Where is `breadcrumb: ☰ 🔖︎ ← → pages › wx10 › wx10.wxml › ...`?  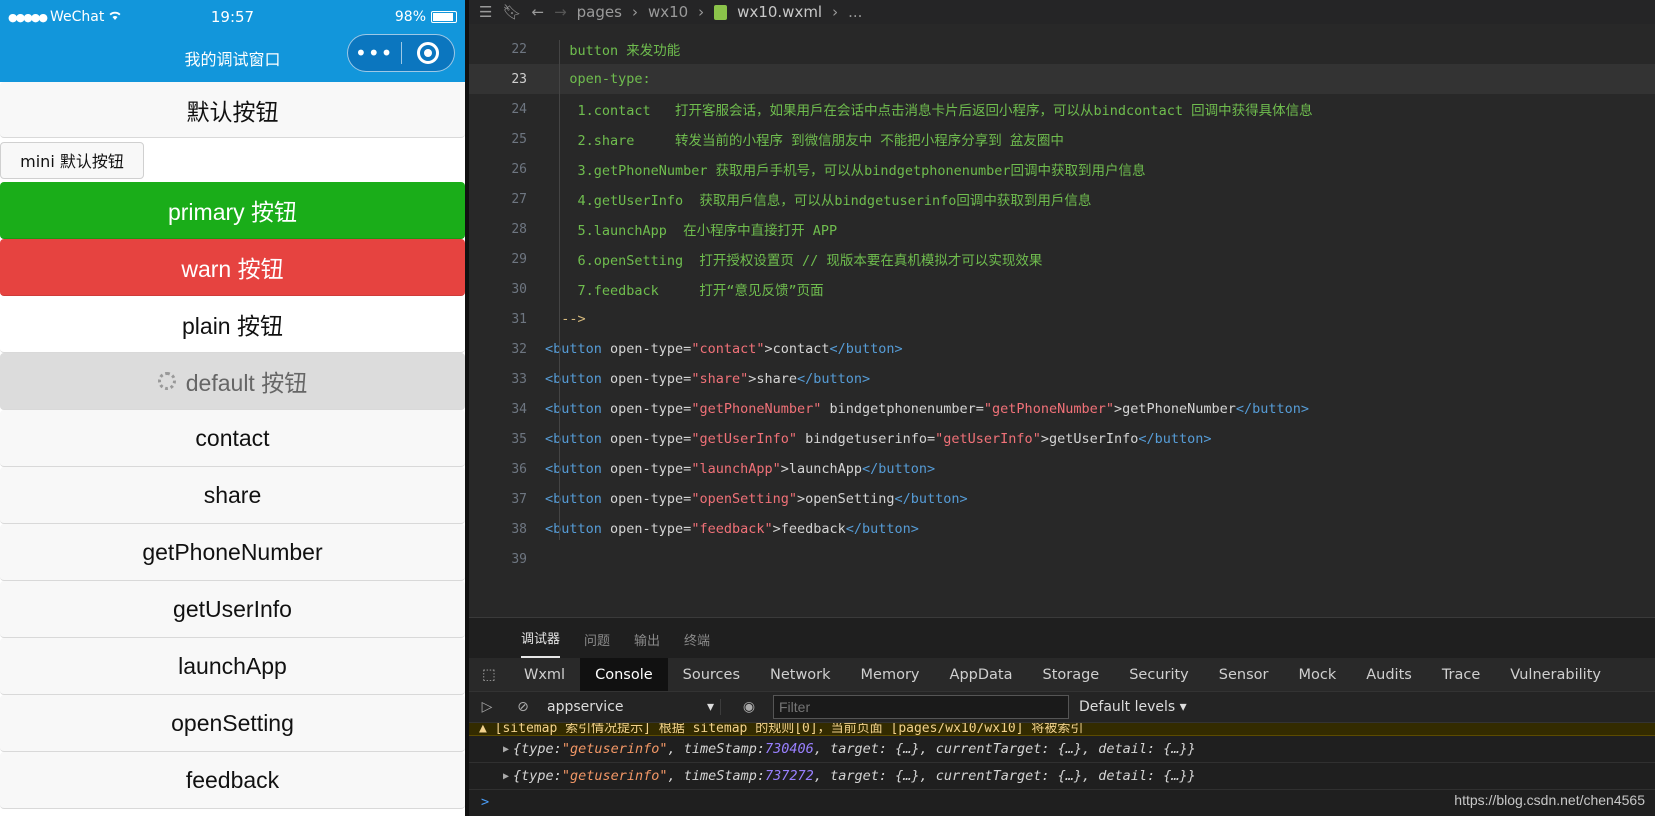 breadcrumb: ☰ 🔖︎ ← → pages › wx10 › wx10.wxml › ... is located at coordinates (1062, 12).